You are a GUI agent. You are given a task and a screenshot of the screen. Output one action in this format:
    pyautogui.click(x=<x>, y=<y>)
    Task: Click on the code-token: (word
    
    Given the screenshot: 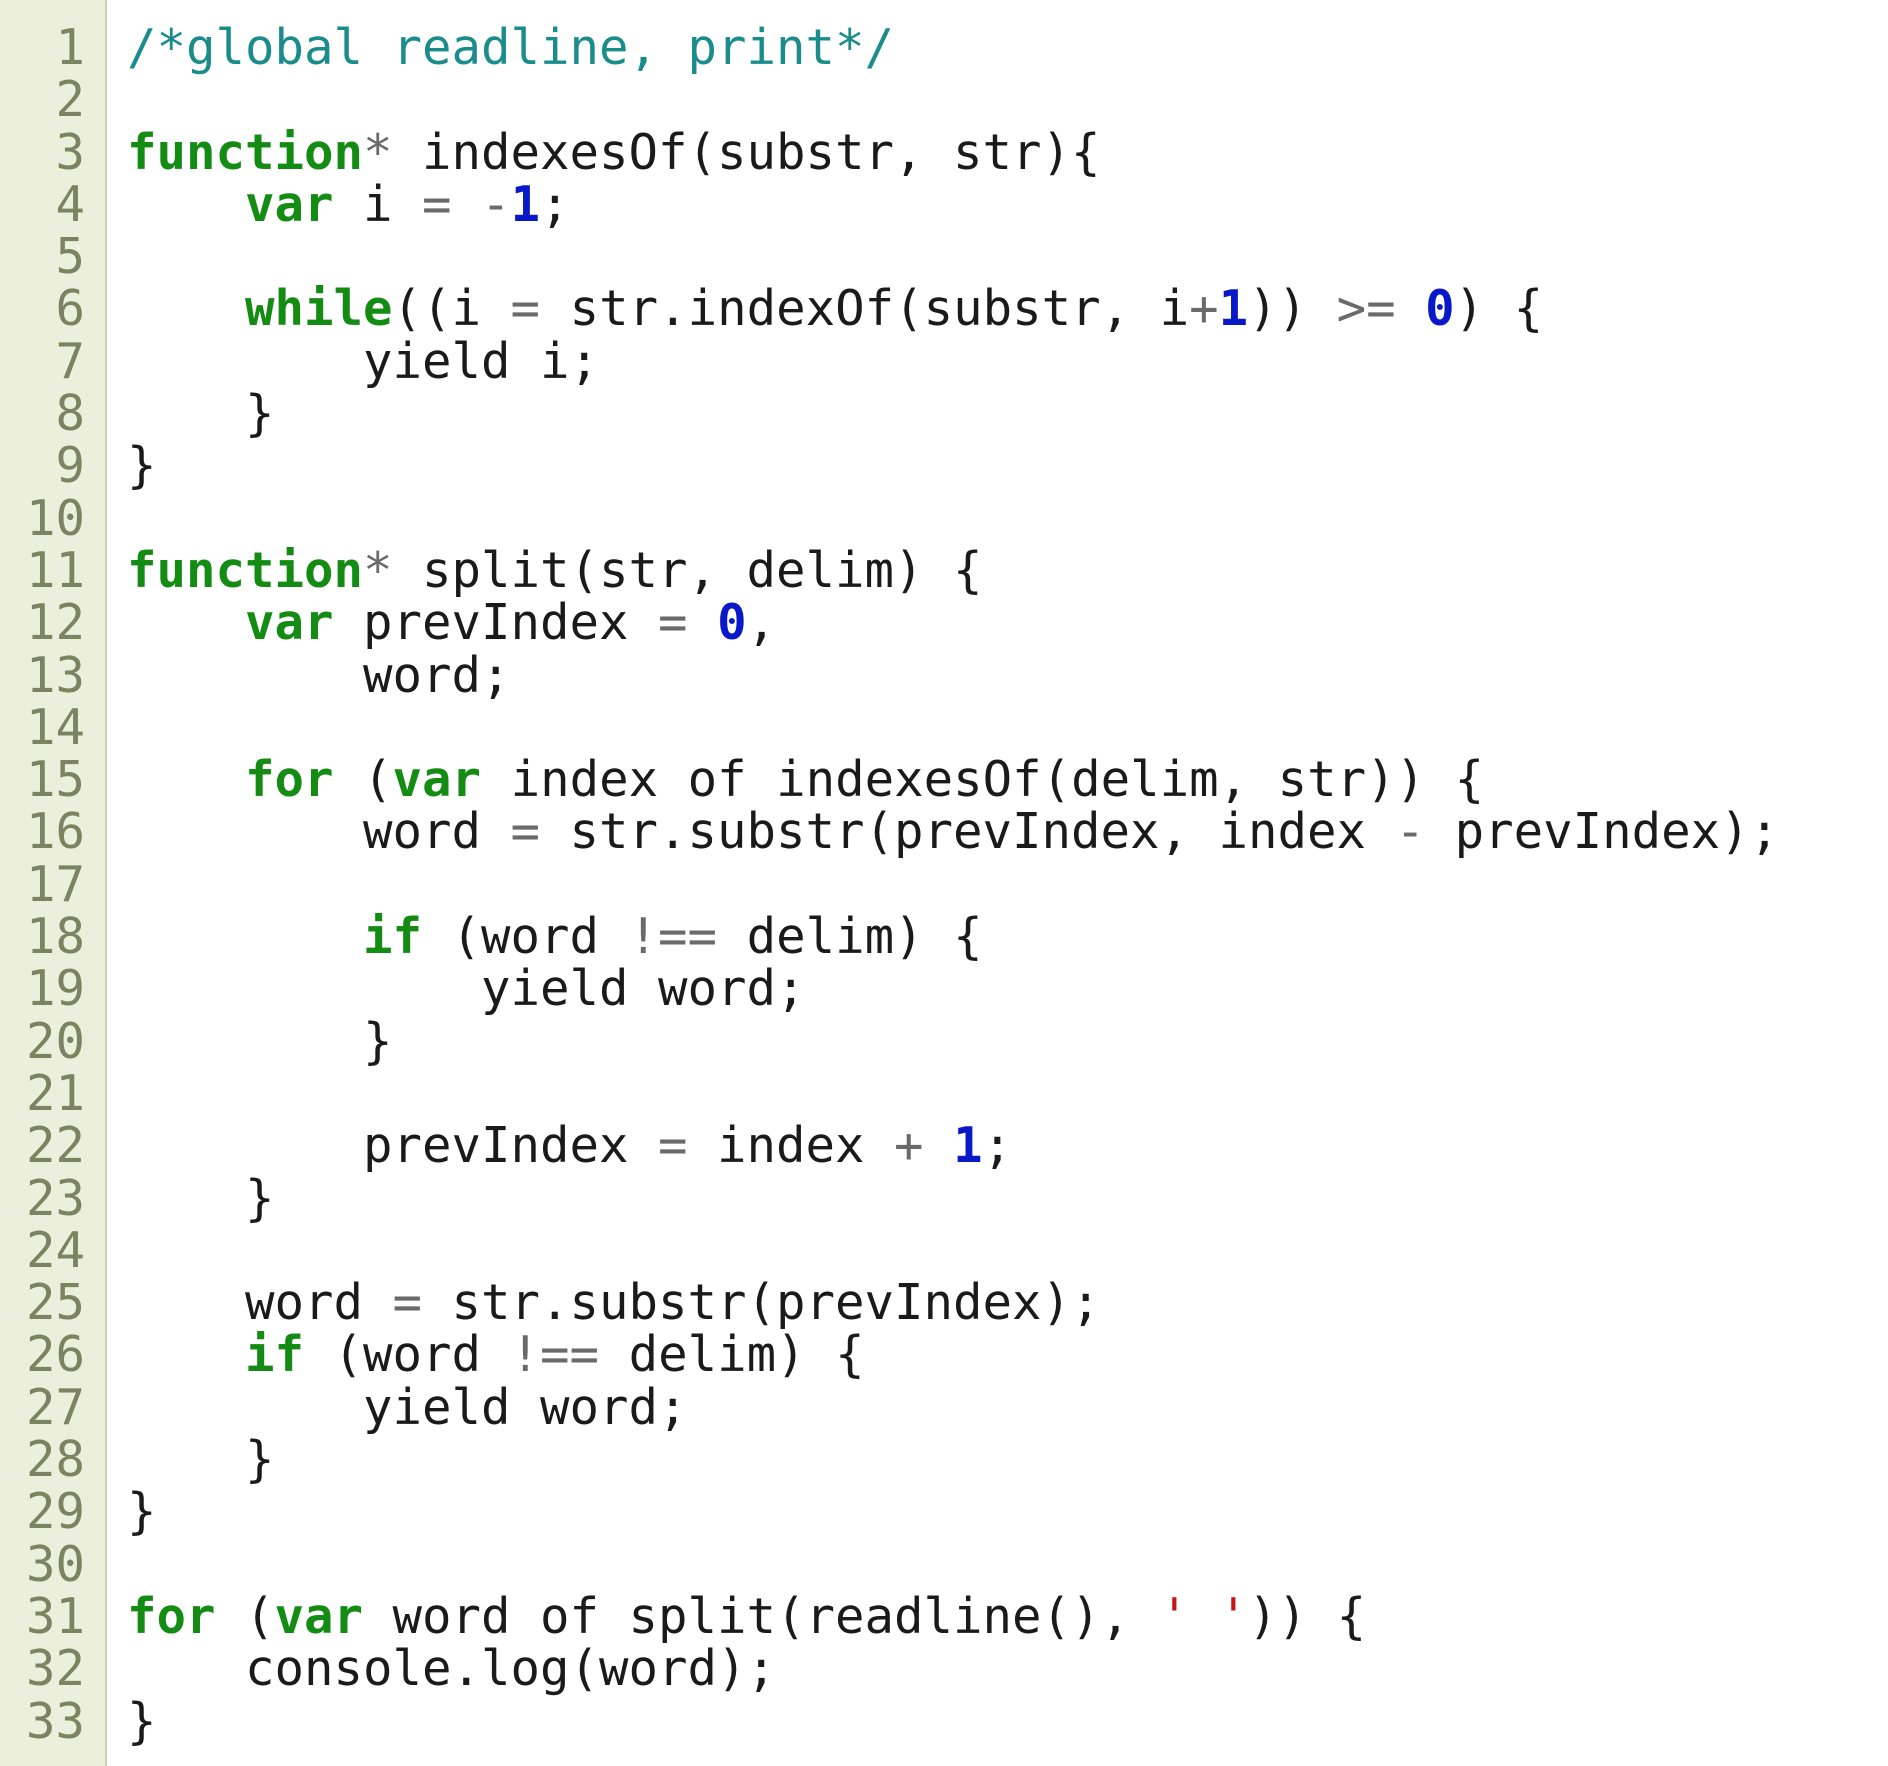 What is the action you would take?
    pyautogui.click(x=525, y=937)
    